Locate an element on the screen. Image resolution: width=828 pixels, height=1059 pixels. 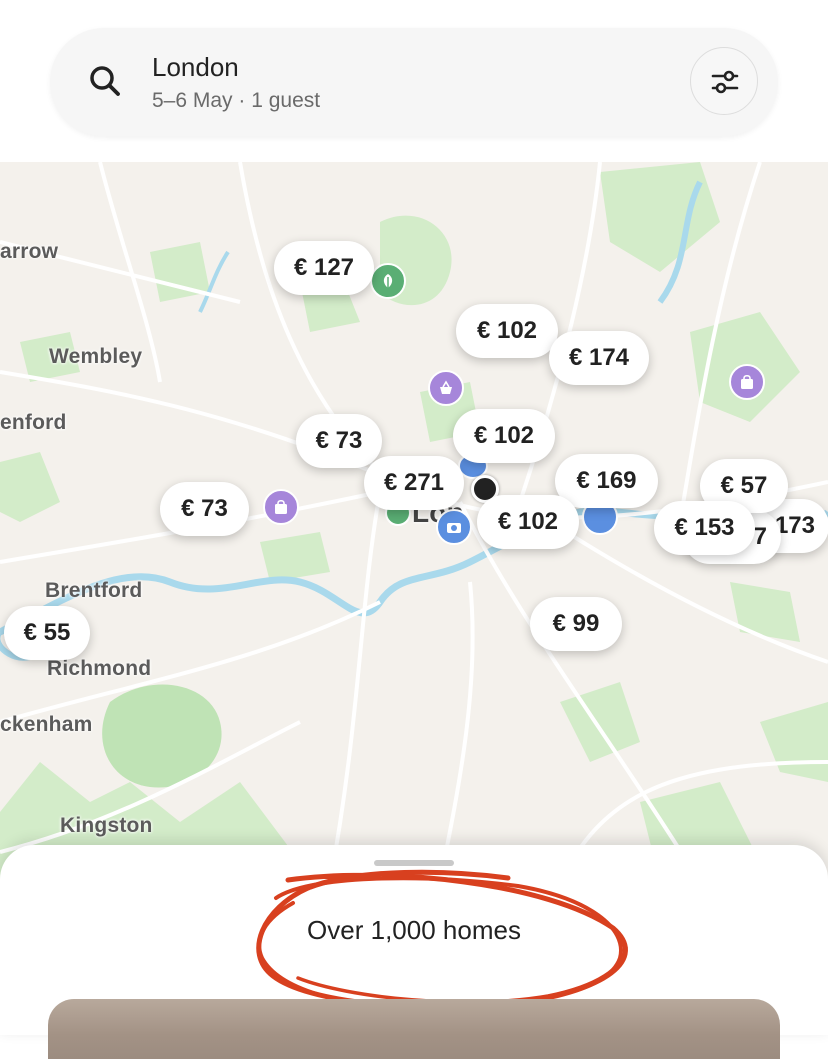
leaf-icon is located at coordinates (388, 281).